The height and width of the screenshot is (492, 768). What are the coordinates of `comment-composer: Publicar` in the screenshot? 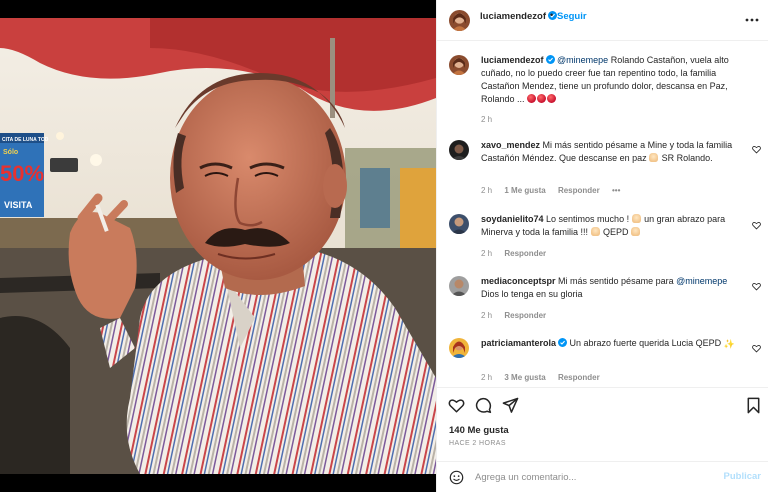 It's located at (602, 476).